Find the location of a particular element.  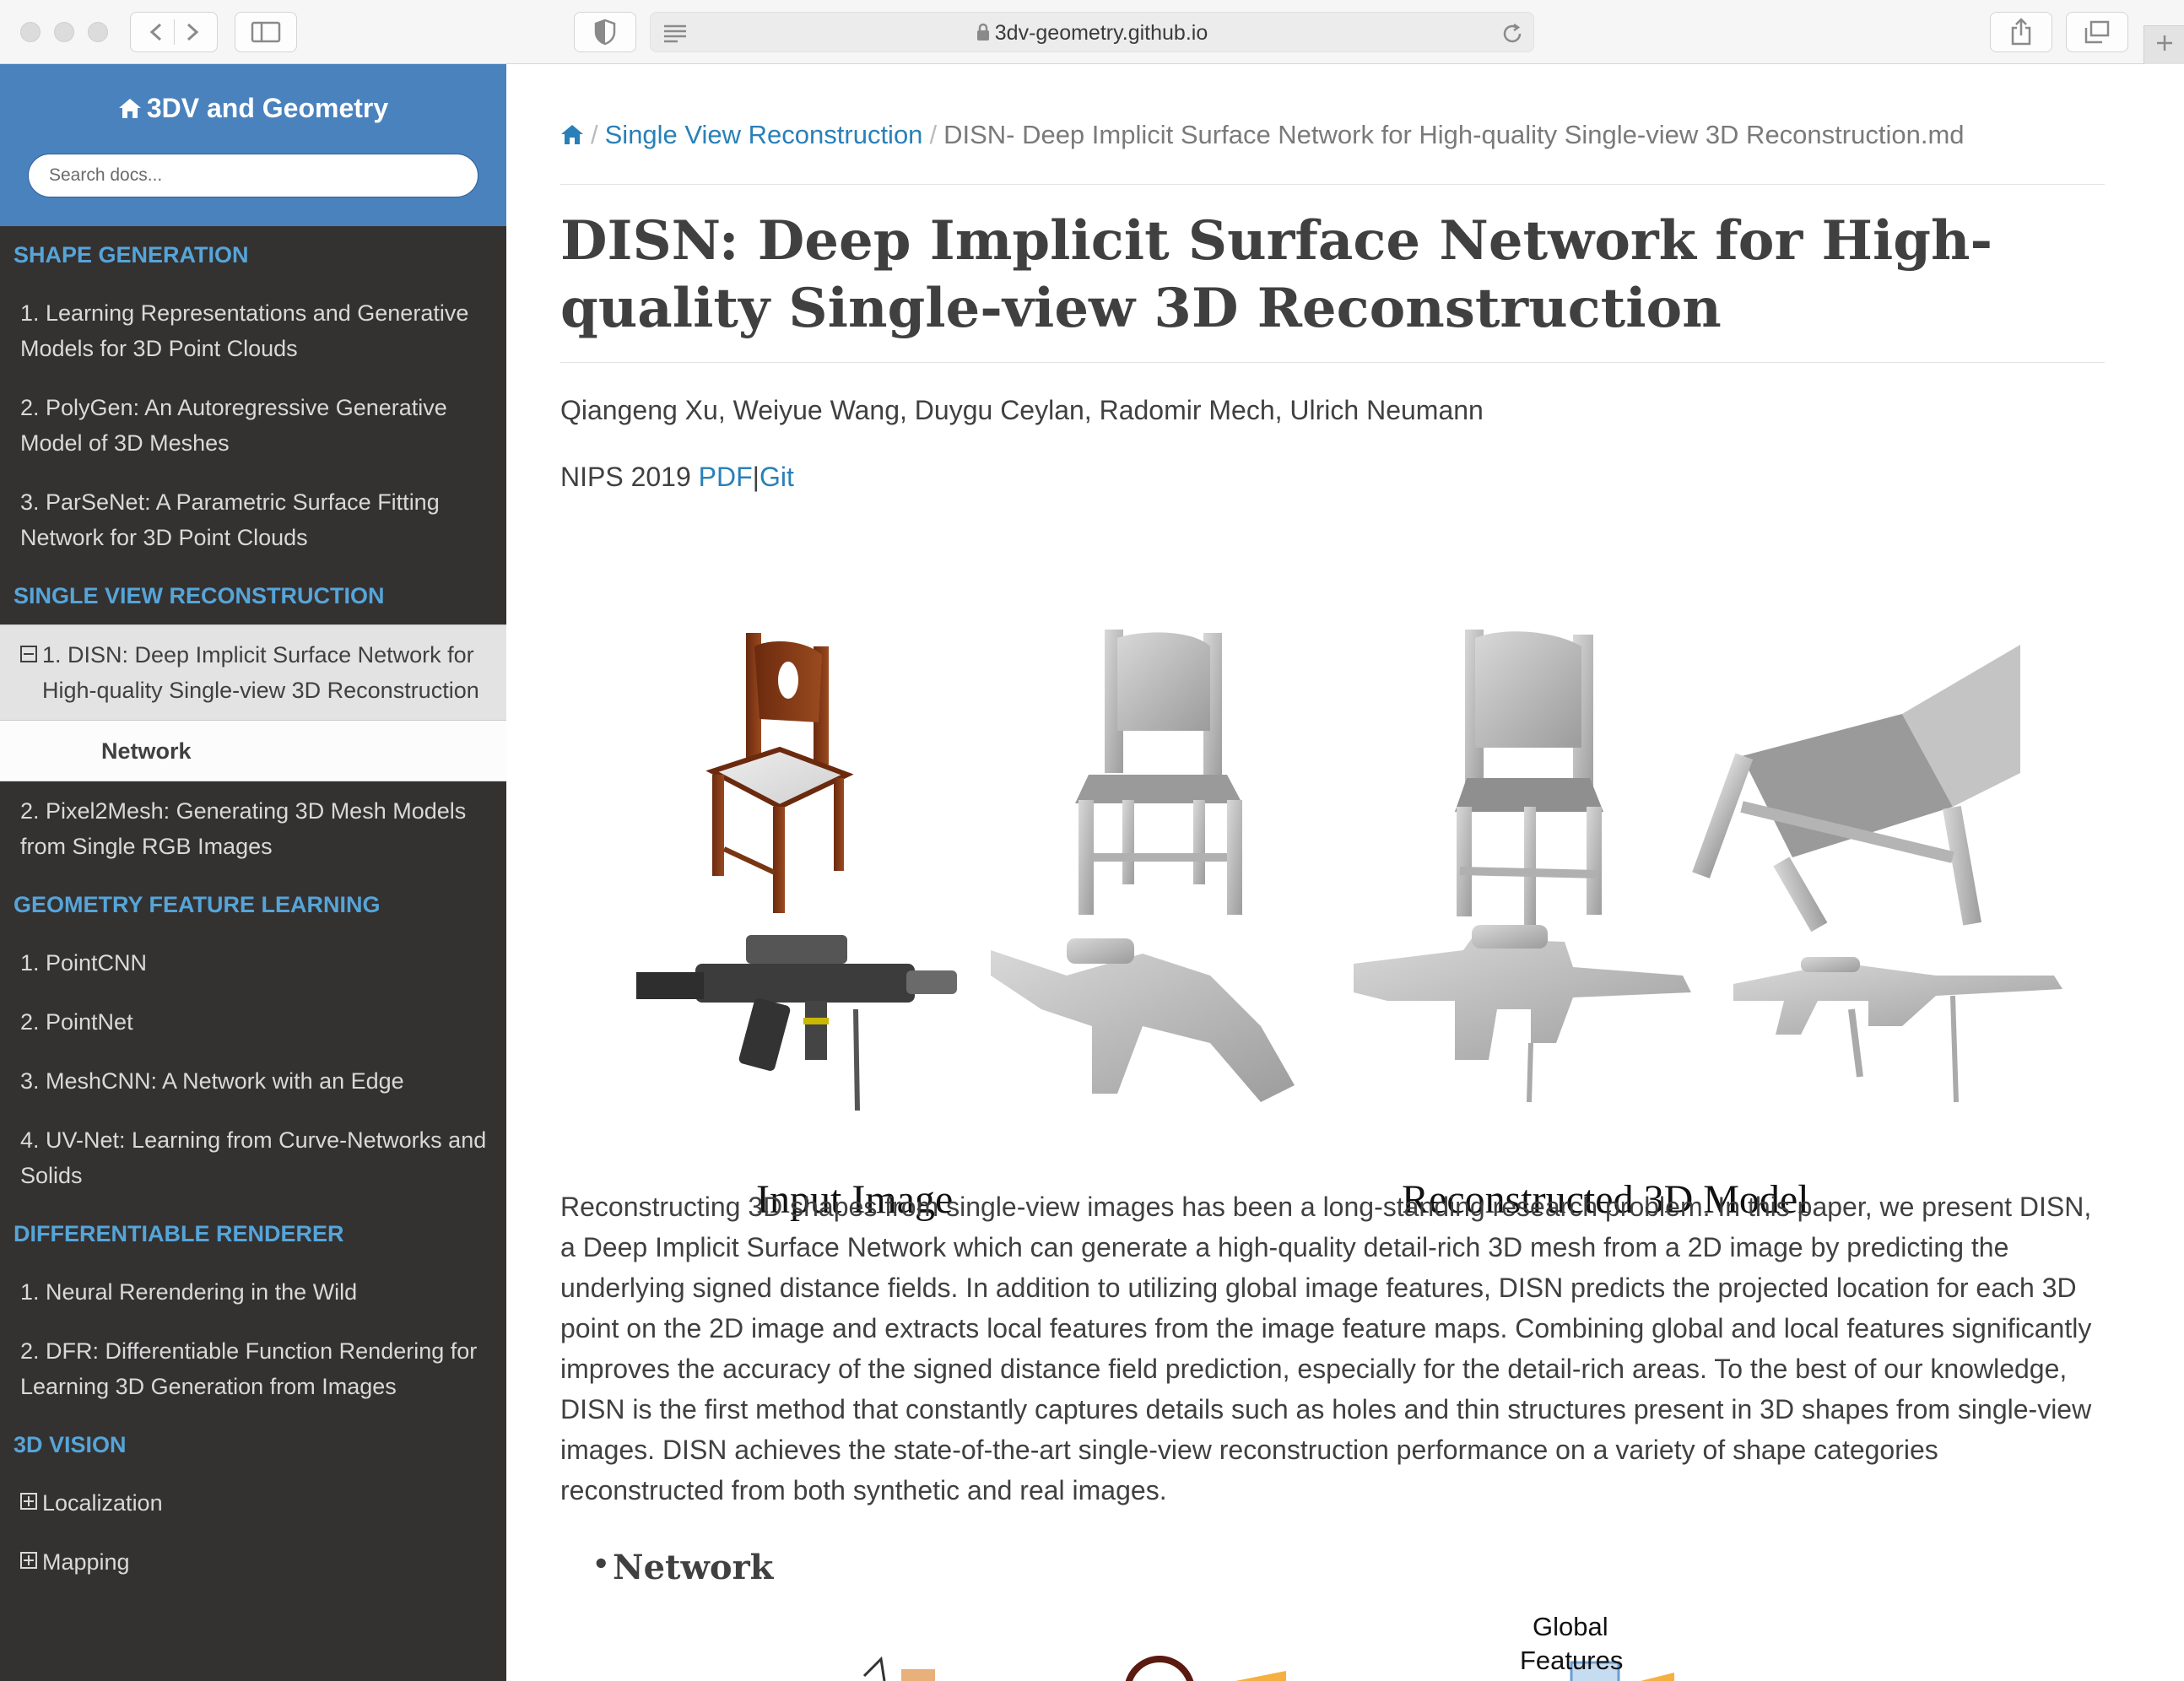

site-title: 3DV and Geometry is located at coordinates (267, 108).